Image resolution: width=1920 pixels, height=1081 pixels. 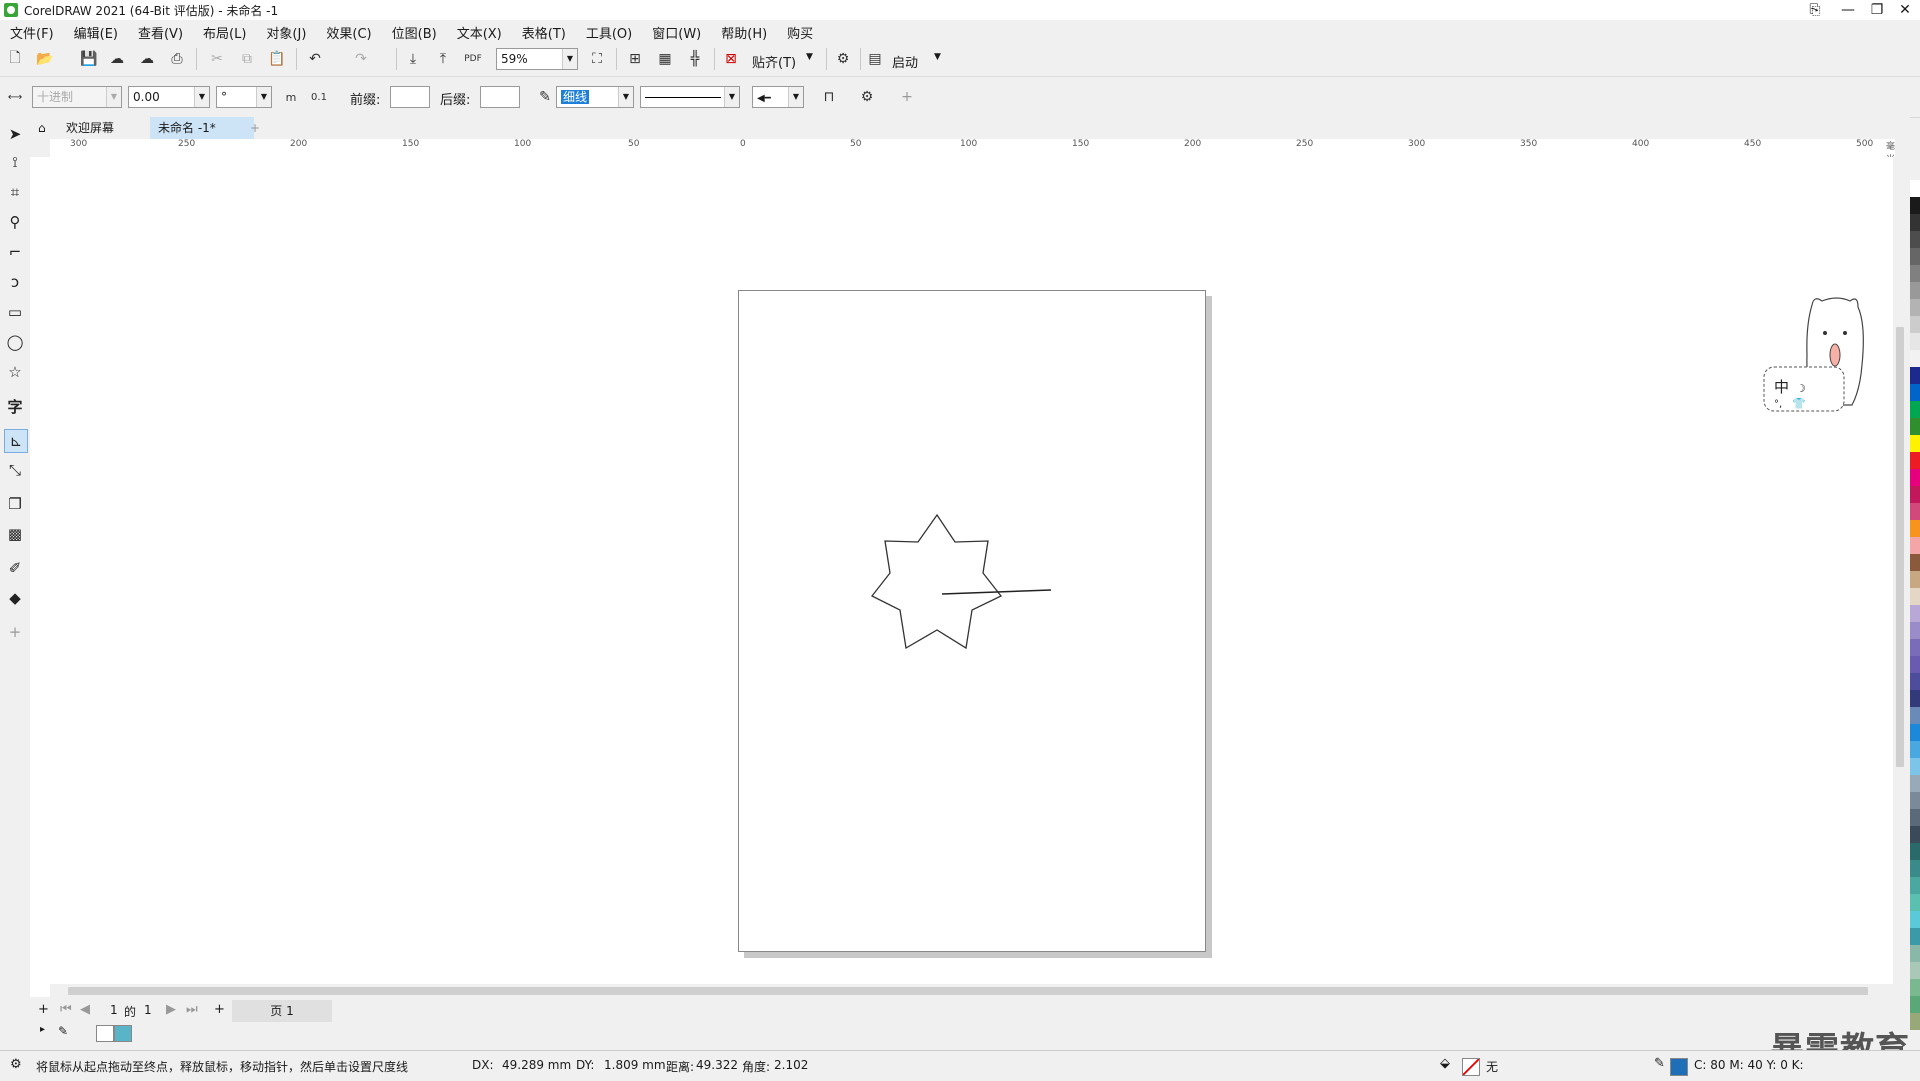 What do you see at coordinates (123, 1033) in the screenshot?
I see `cyan-swatch` at bounding box center [123, 1033].